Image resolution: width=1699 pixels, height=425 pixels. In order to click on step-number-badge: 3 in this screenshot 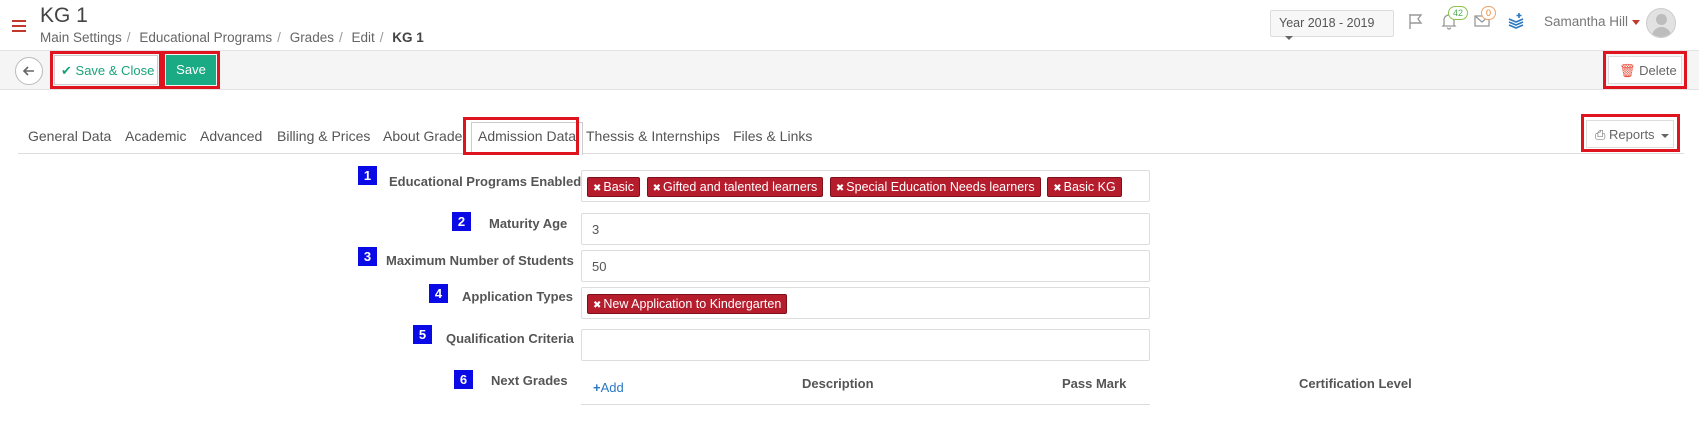, I will do `click(367, 256)`.